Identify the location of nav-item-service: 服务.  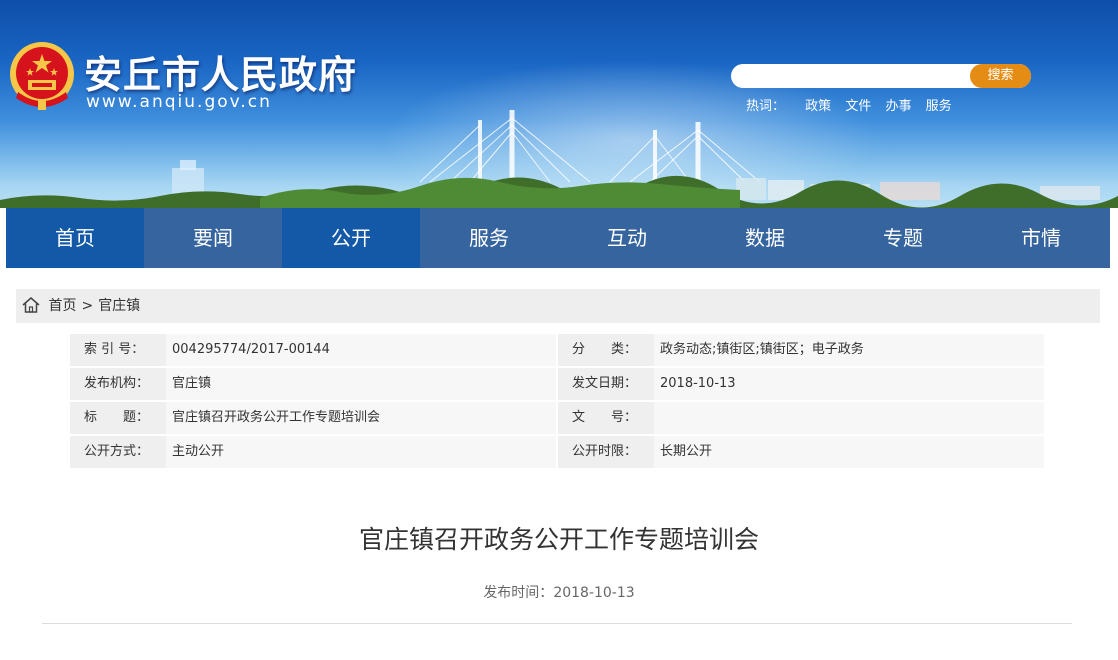
(489, 238).